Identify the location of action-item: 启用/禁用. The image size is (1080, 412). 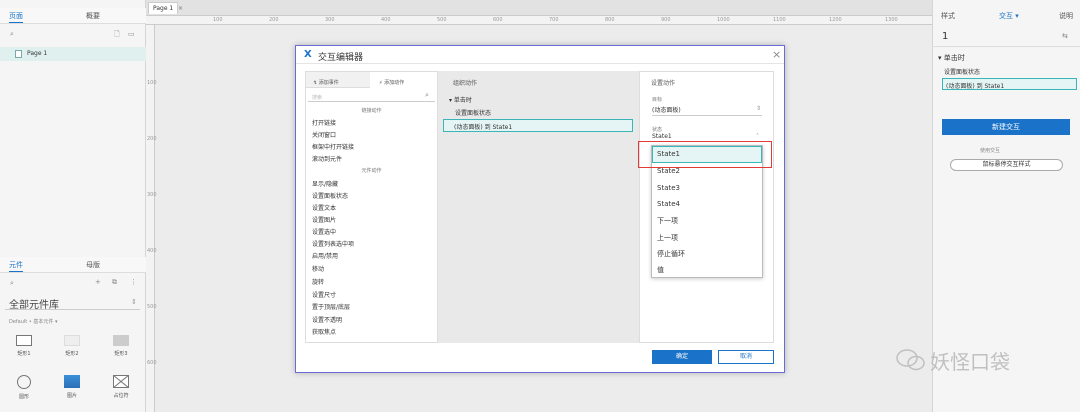
(325, 255).